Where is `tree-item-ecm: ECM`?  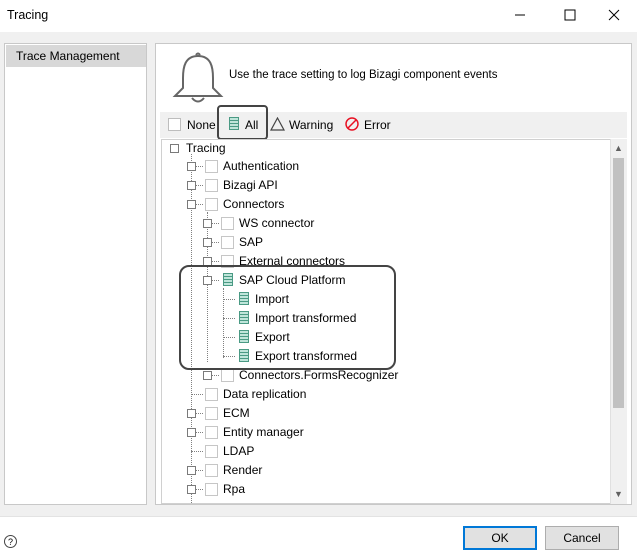
tree-item-ecm: ECM is located at coordinates (236, 413).